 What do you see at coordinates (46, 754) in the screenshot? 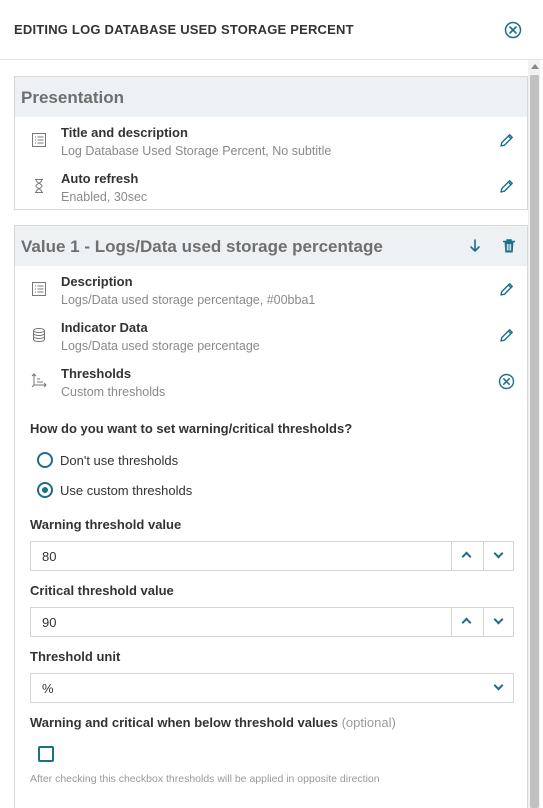
I see `below-threshold-checkbox` at bounding box center [46, 754].